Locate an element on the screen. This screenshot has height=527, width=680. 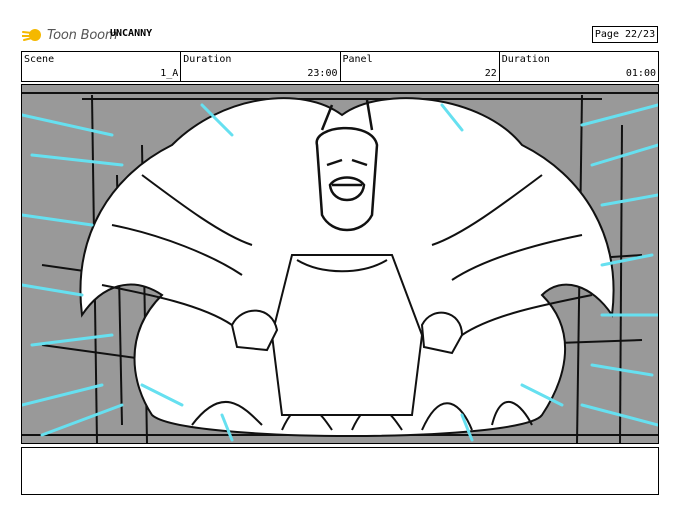
panel-duration-cell: Duration 01:00 is located at coordinates (579, 66).